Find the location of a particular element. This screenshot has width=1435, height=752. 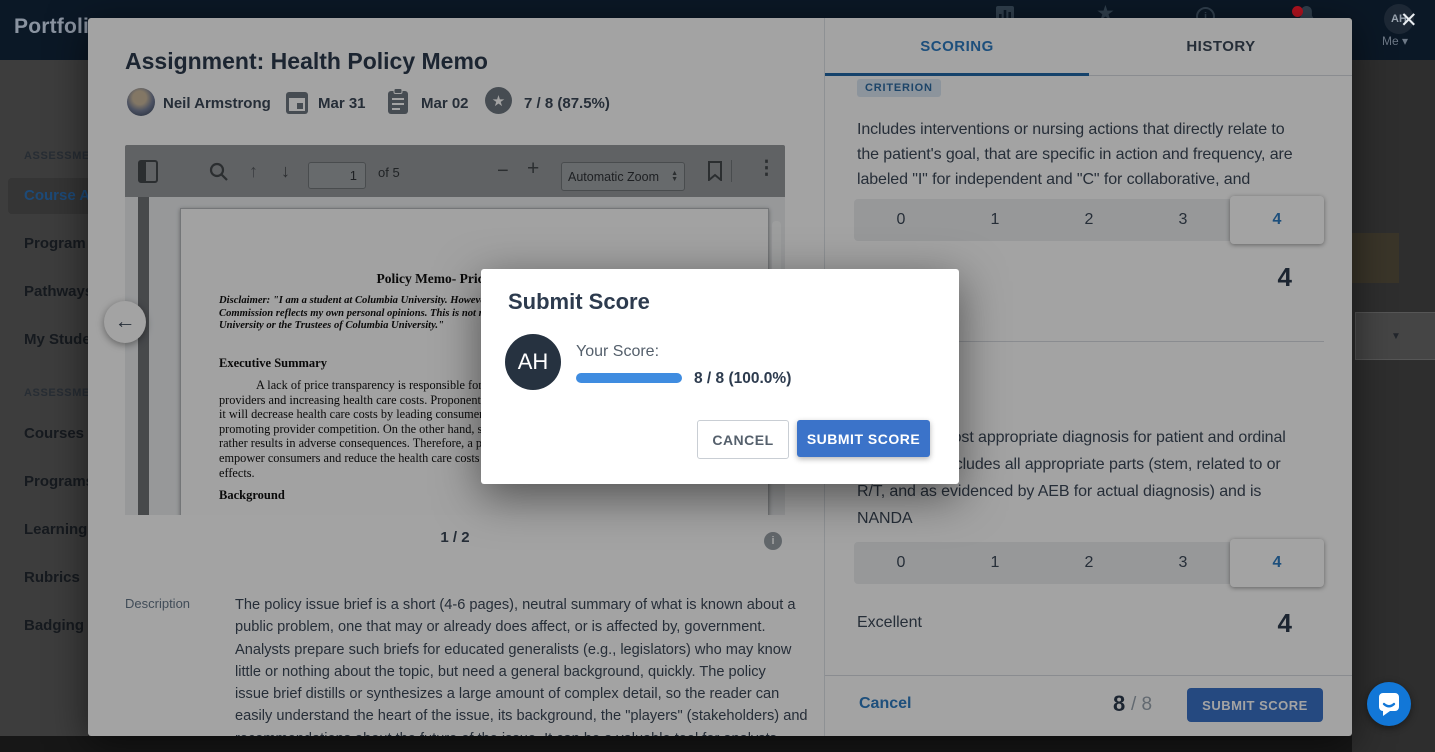

scorer-avatar: AH is located at coordinates (533, 362).